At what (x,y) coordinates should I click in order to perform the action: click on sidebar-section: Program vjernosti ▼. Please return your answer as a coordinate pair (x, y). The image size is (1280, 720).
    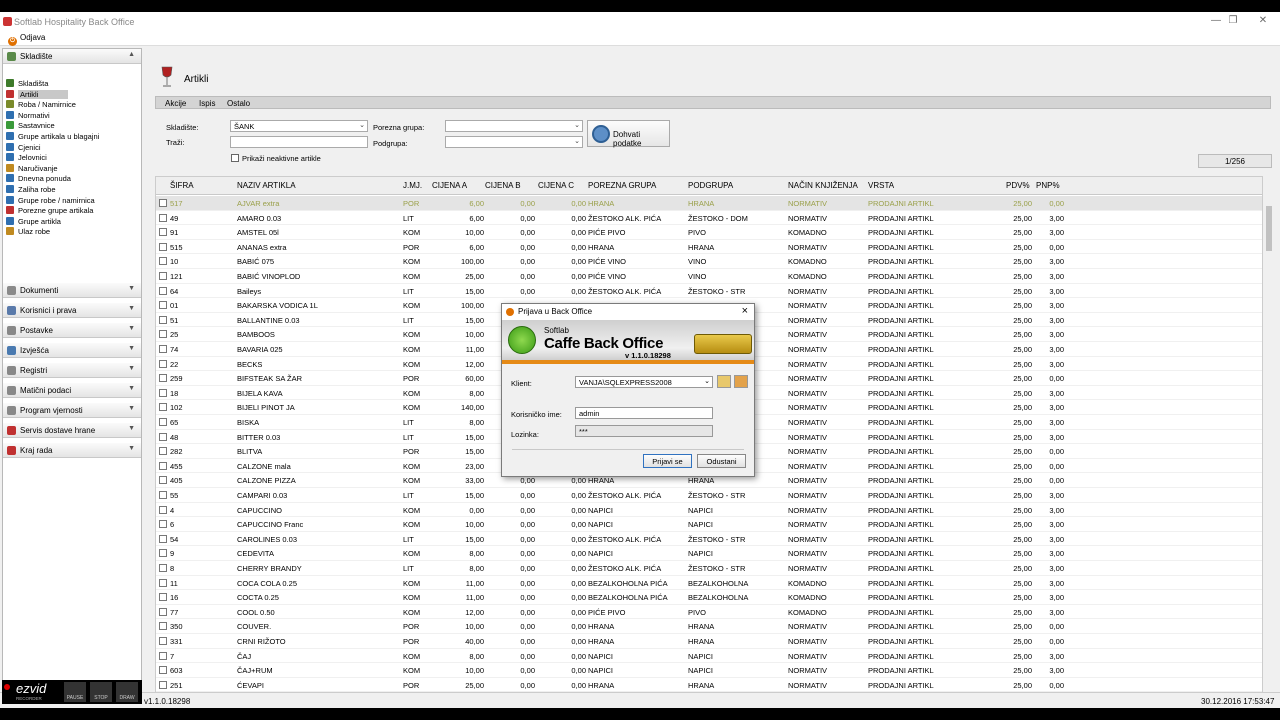
    Looking at the image, I should click on (72, 410).